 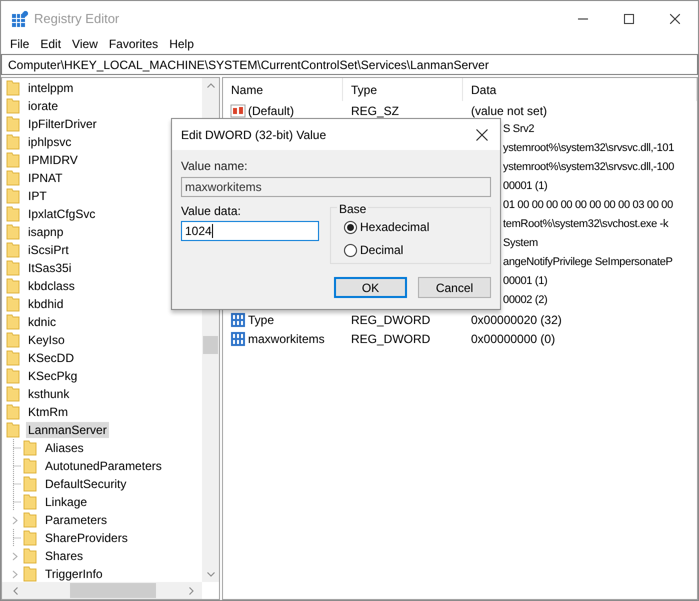 What do you see at coordinates (417, 250) in the screenshot?
I see `radio-option: Decimal` at bounding box center [417, 250].